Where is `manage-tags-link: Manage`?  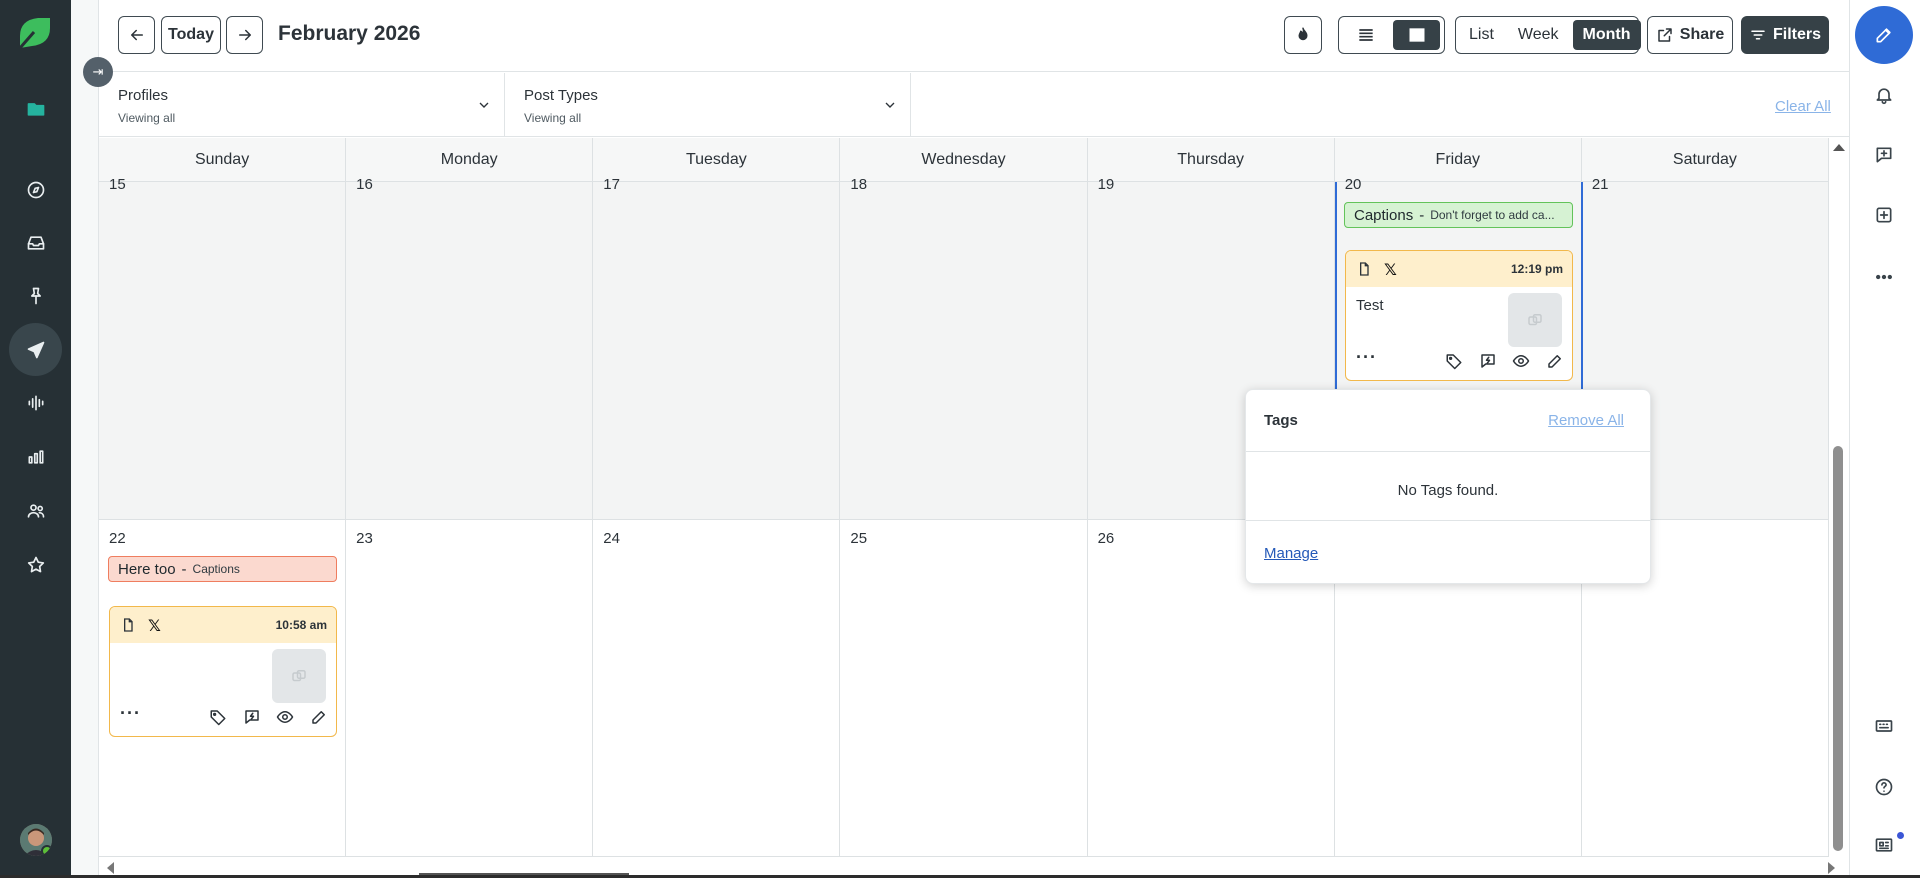 manage-tags-link: Manage is located at coordinates (1291, 553).